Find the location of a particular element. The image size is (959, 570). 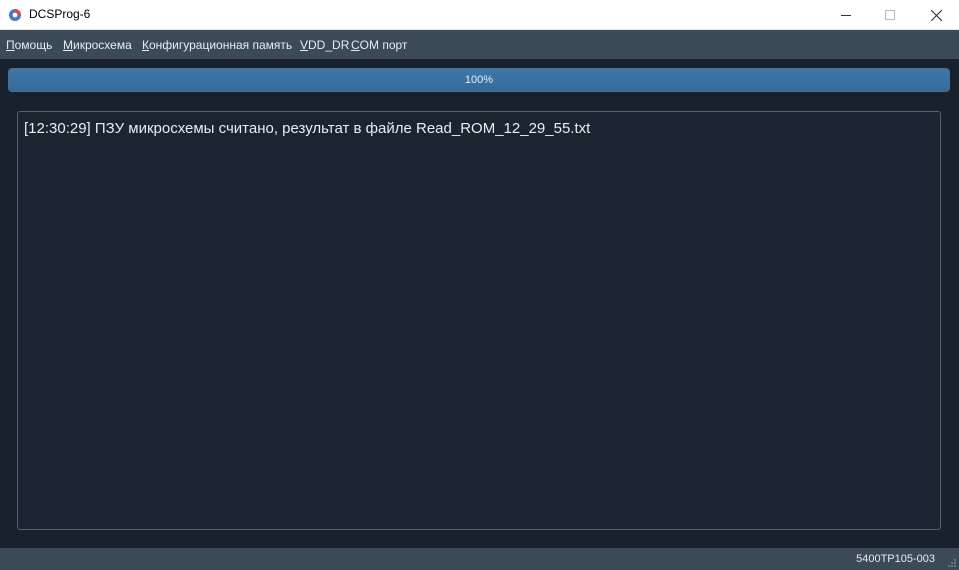

close-button is located at coordinates (936, 15).